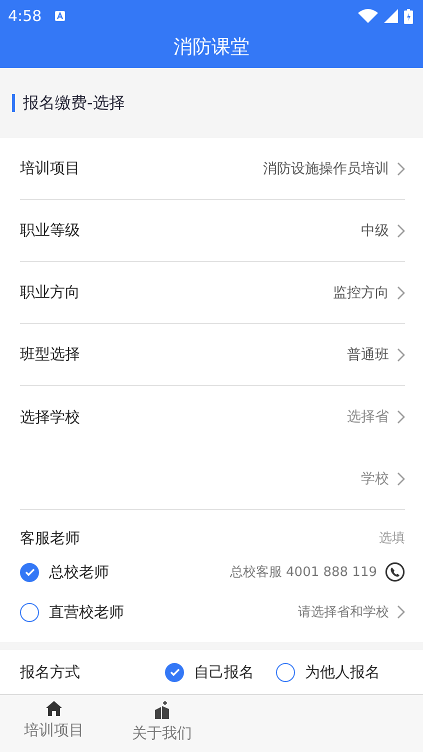 The image size is (423, 752). What do you see at coordinates (50, 538) in the screenshot?
I see `field-label: 客服老师` at bounding box center [50, 538].